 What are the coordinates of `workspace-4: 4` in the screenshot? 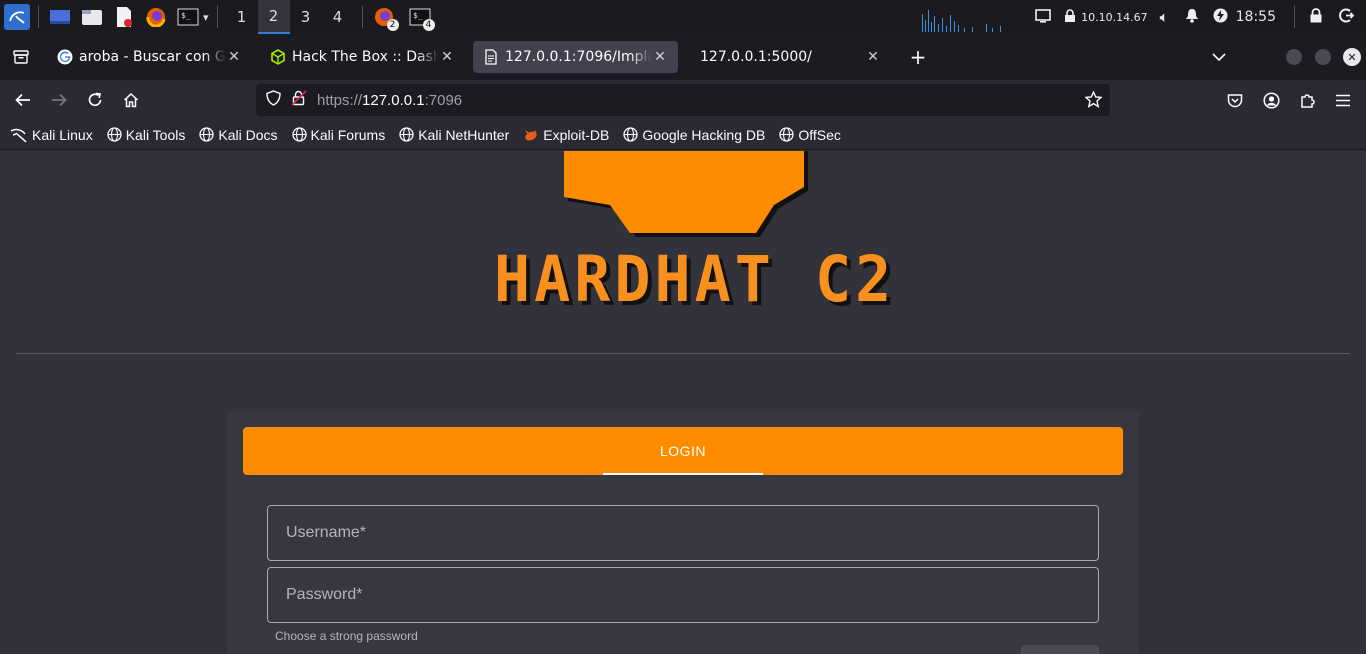 It's located at (338, 17).